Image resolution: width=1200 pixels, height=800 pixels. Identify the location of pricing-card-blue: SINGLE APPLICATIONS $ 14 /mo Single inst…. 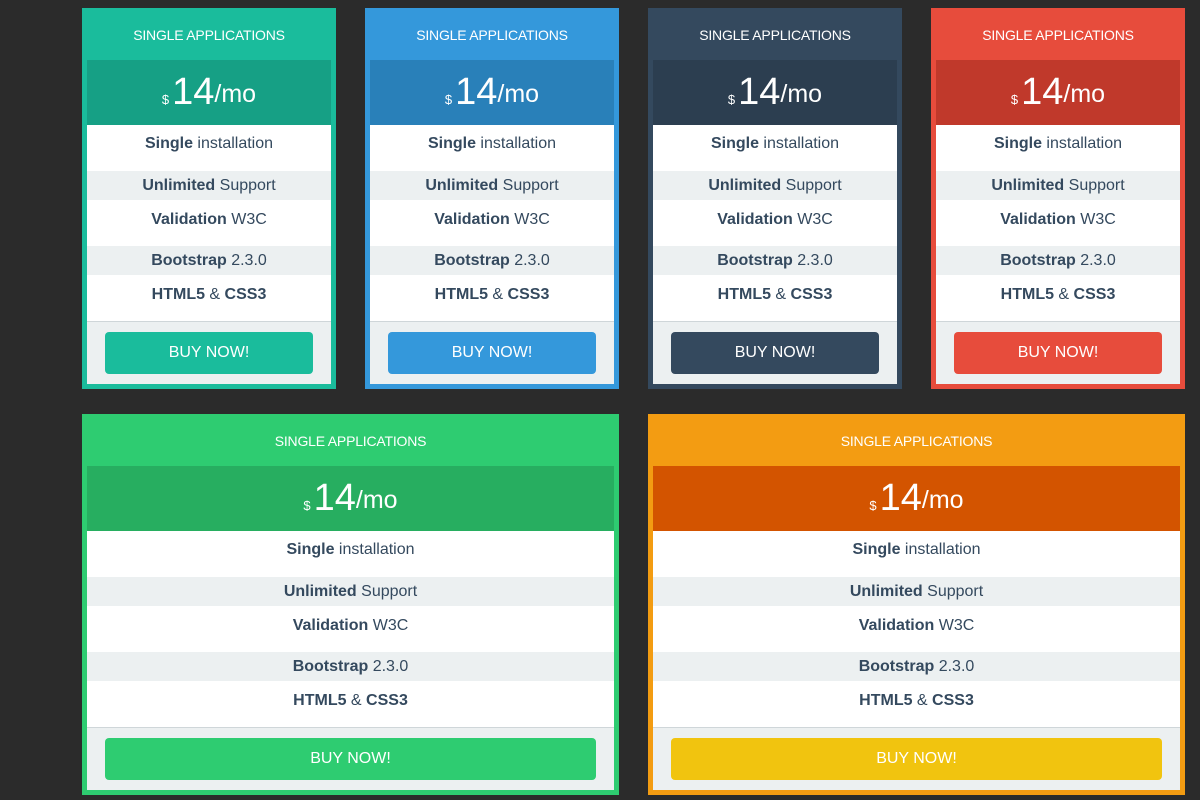
(492, 198).